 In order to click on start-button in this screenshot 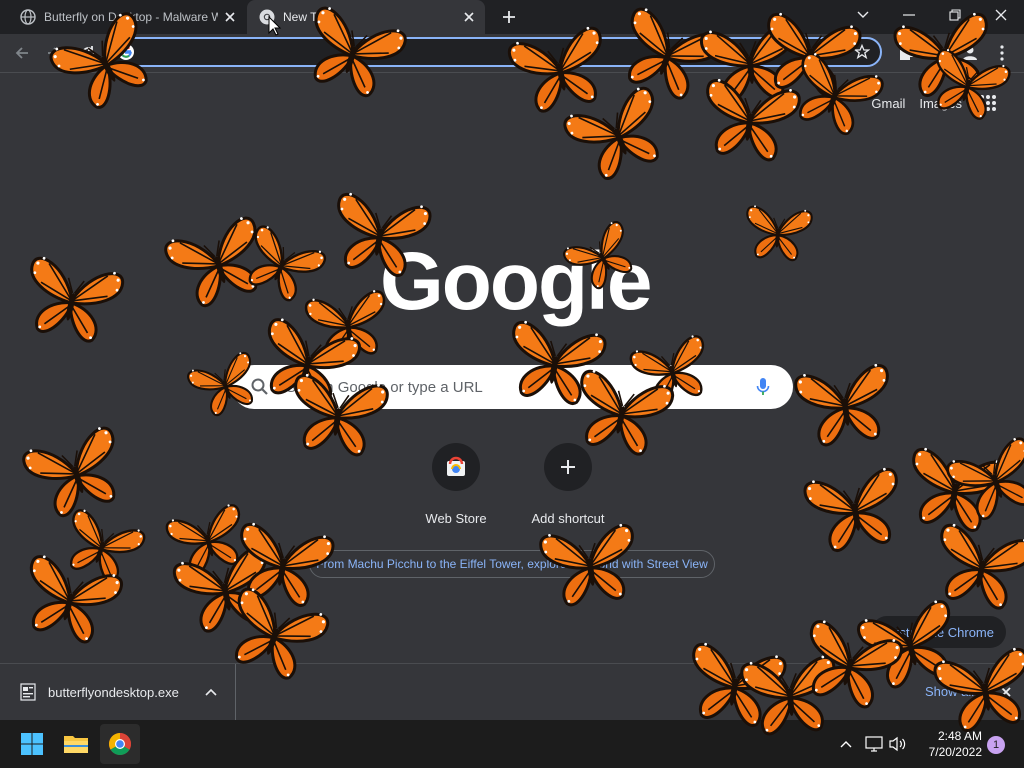, I will do `click(32, 744)`.